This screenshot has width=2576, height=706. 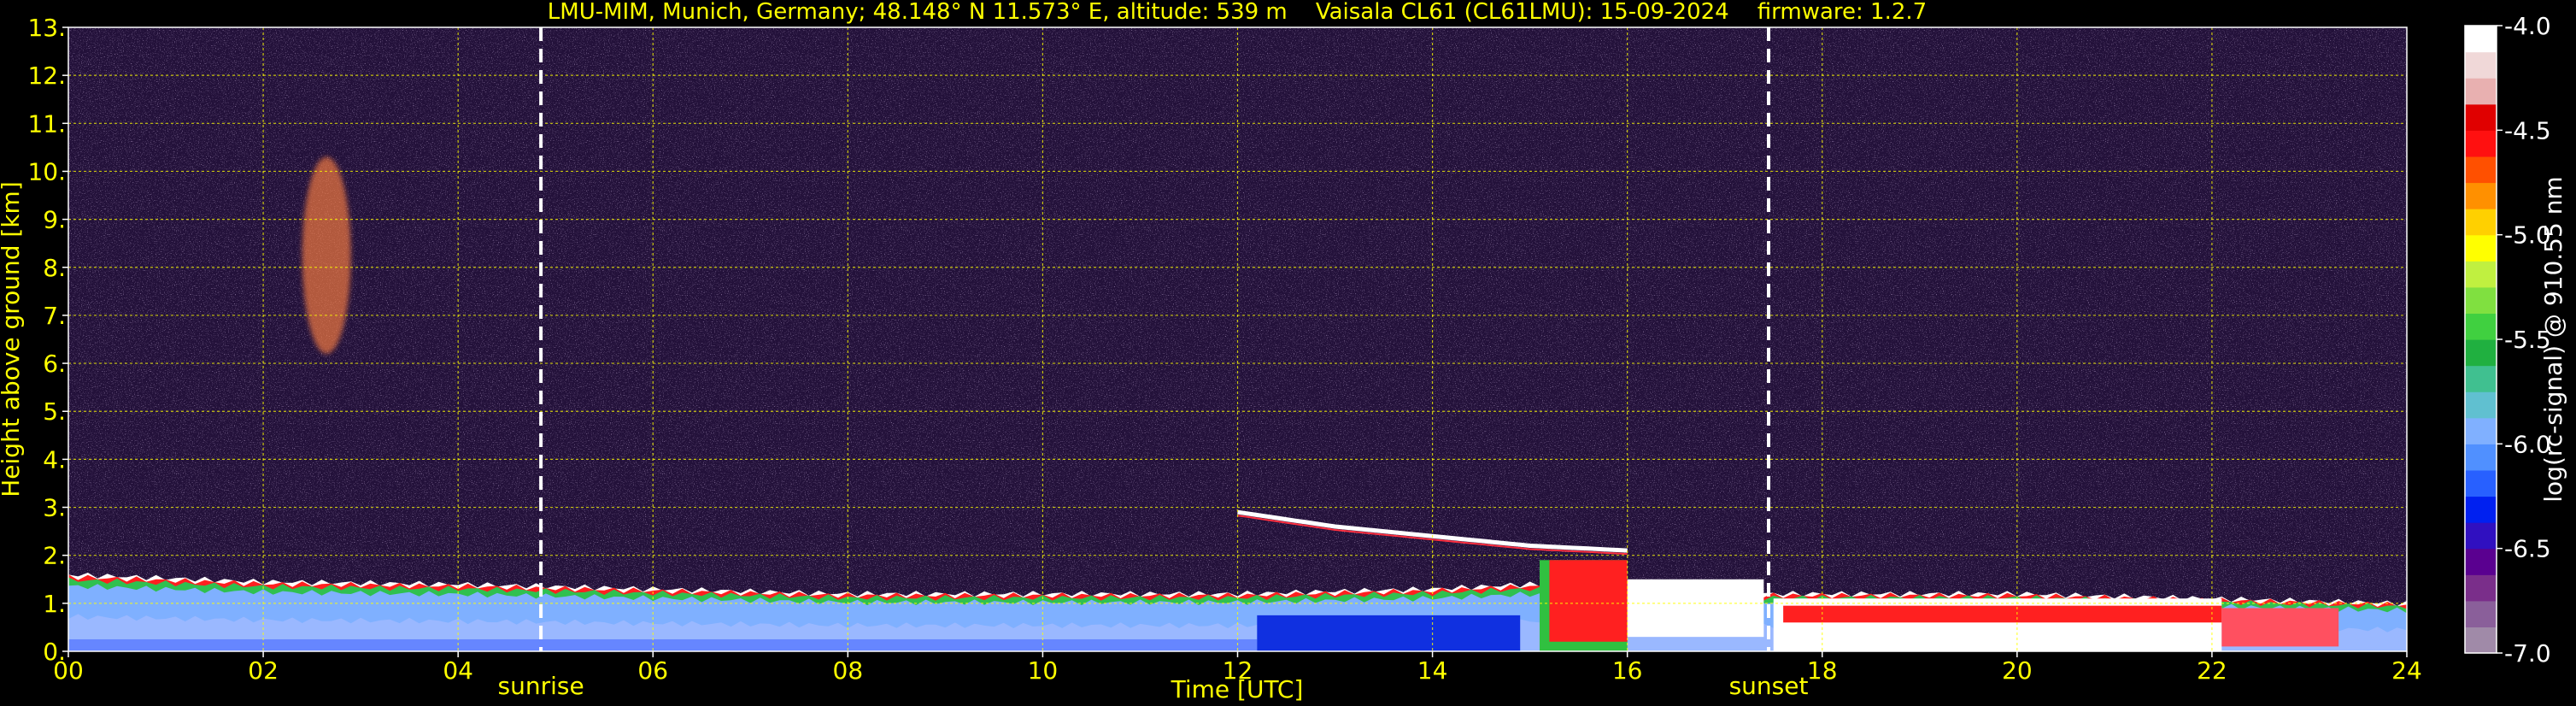 What do you see at coordinates (663, 644) in the screenshot?
I see `surface-layer` at bounding box center [663, 644].